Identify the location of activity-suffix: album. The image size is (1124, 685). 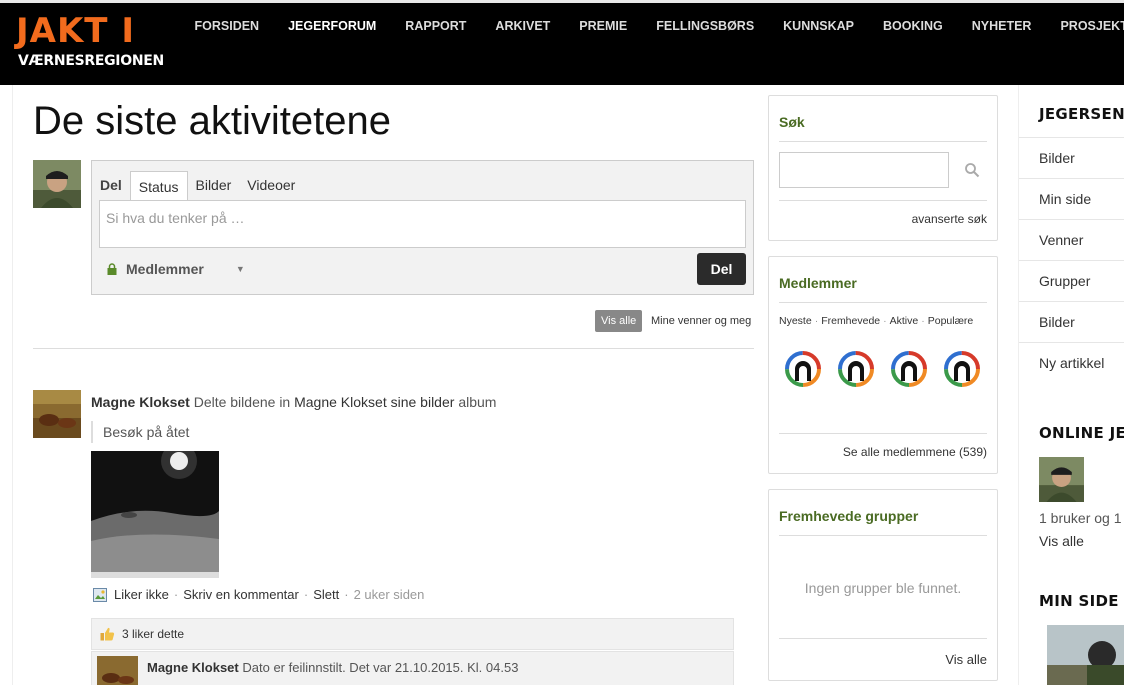
(477, 402).